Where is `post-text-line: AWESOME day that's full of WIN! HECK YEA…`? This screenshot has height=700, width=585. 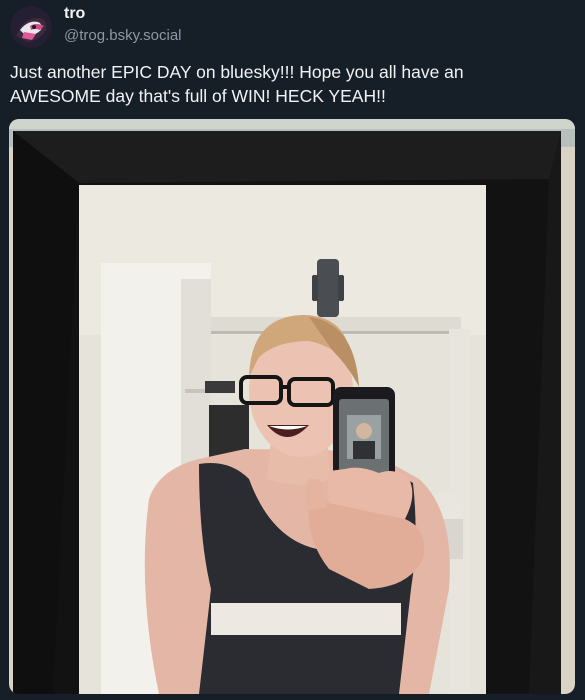
post-text-line: AWESOME day that's full of WIN! HECK YEA… is located at coordinates (198, 96).